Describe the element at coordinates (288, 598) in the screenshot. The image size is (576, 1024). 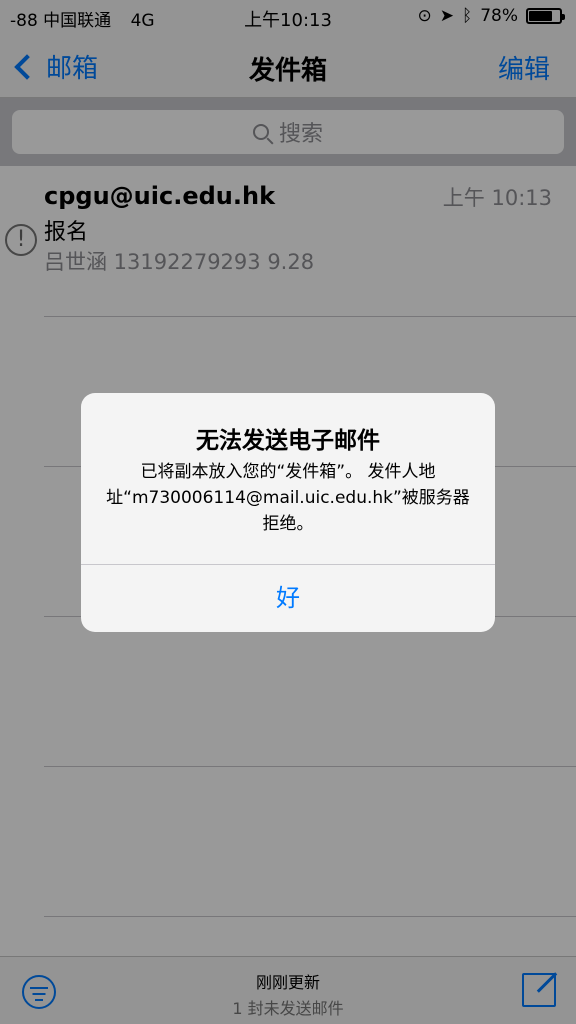
I see `ok-button: 好` at that location.